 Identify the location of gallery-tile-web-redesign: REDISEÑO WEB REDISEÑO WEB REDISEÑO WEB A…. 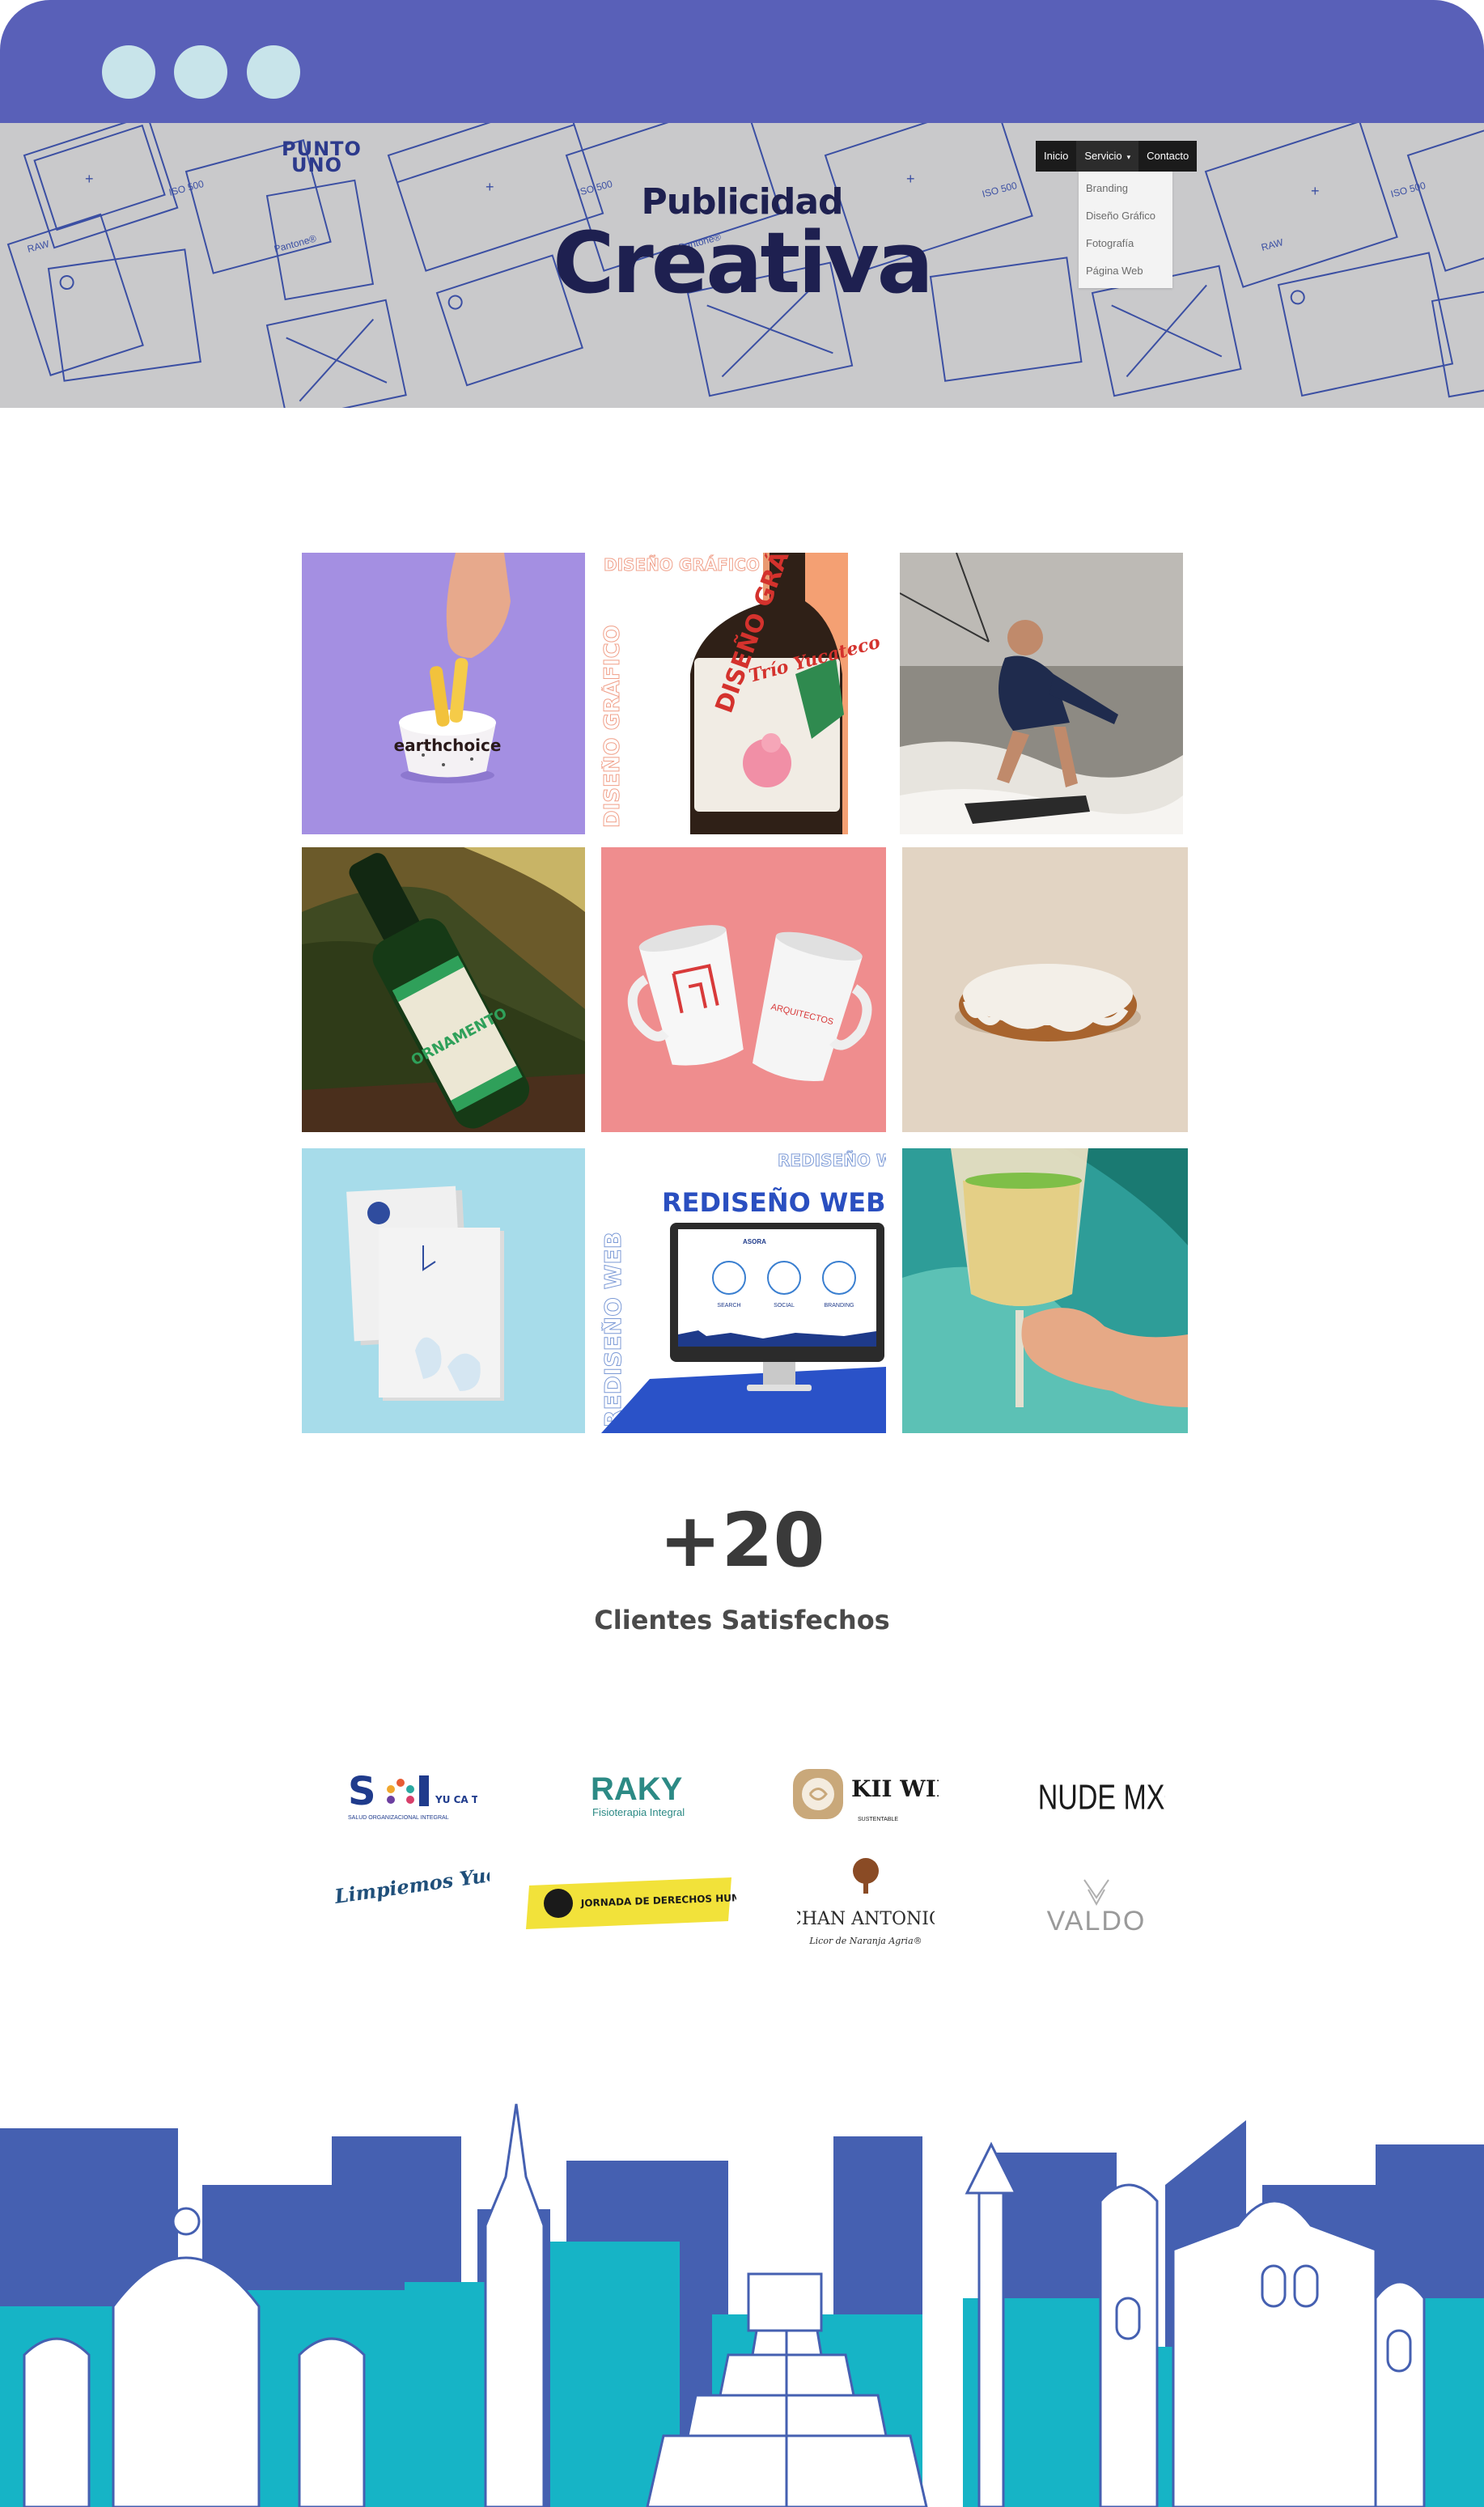
(744, 1290).